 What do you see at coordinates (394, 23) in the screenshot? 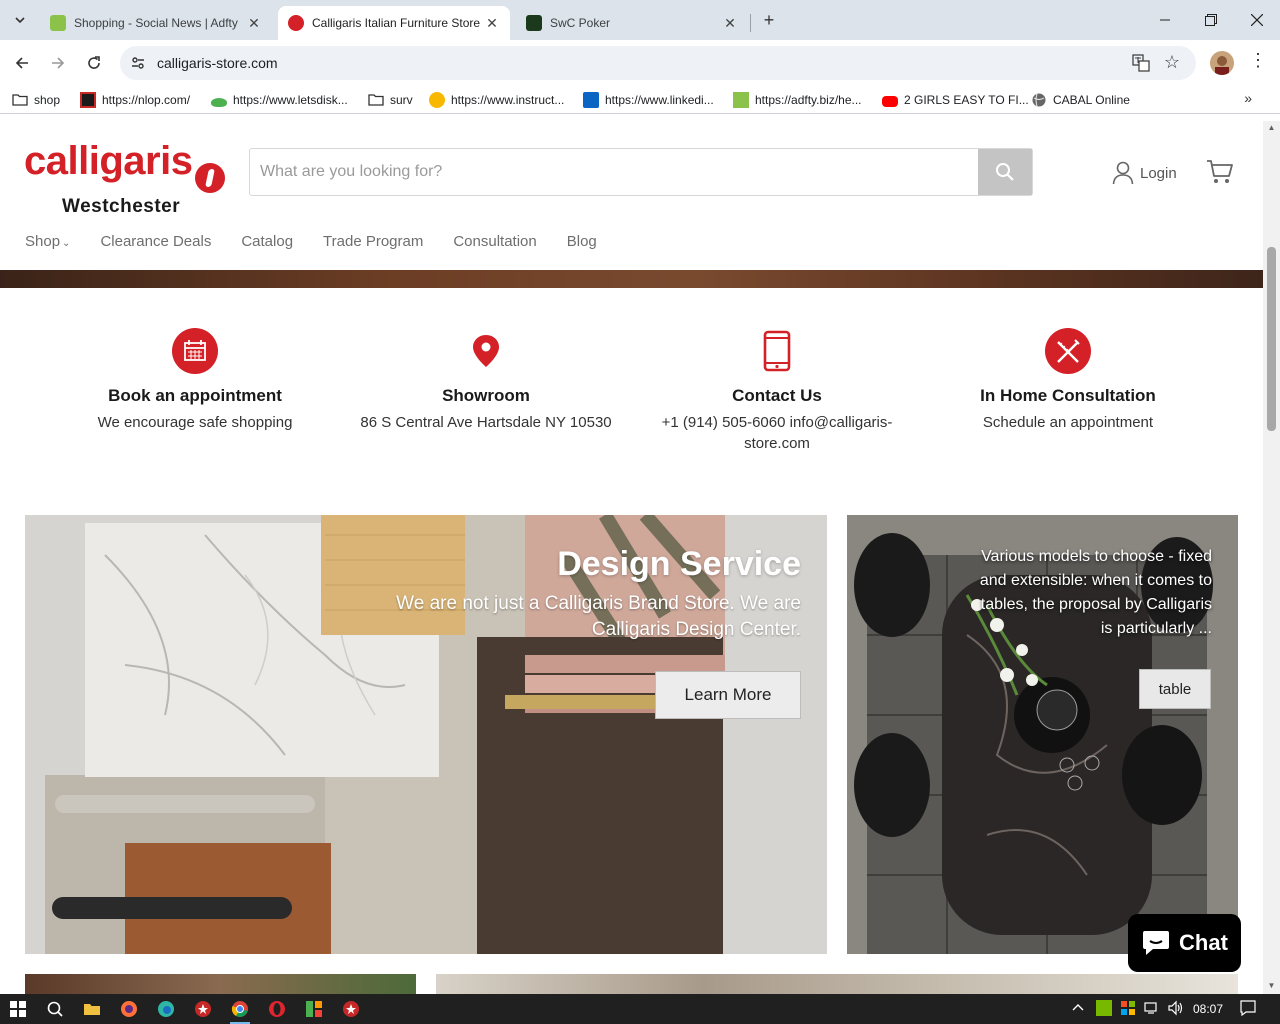
I see `tab-calligaris: Calligaris Italian Furniture Store ✕` at bounding box center [394, 23].